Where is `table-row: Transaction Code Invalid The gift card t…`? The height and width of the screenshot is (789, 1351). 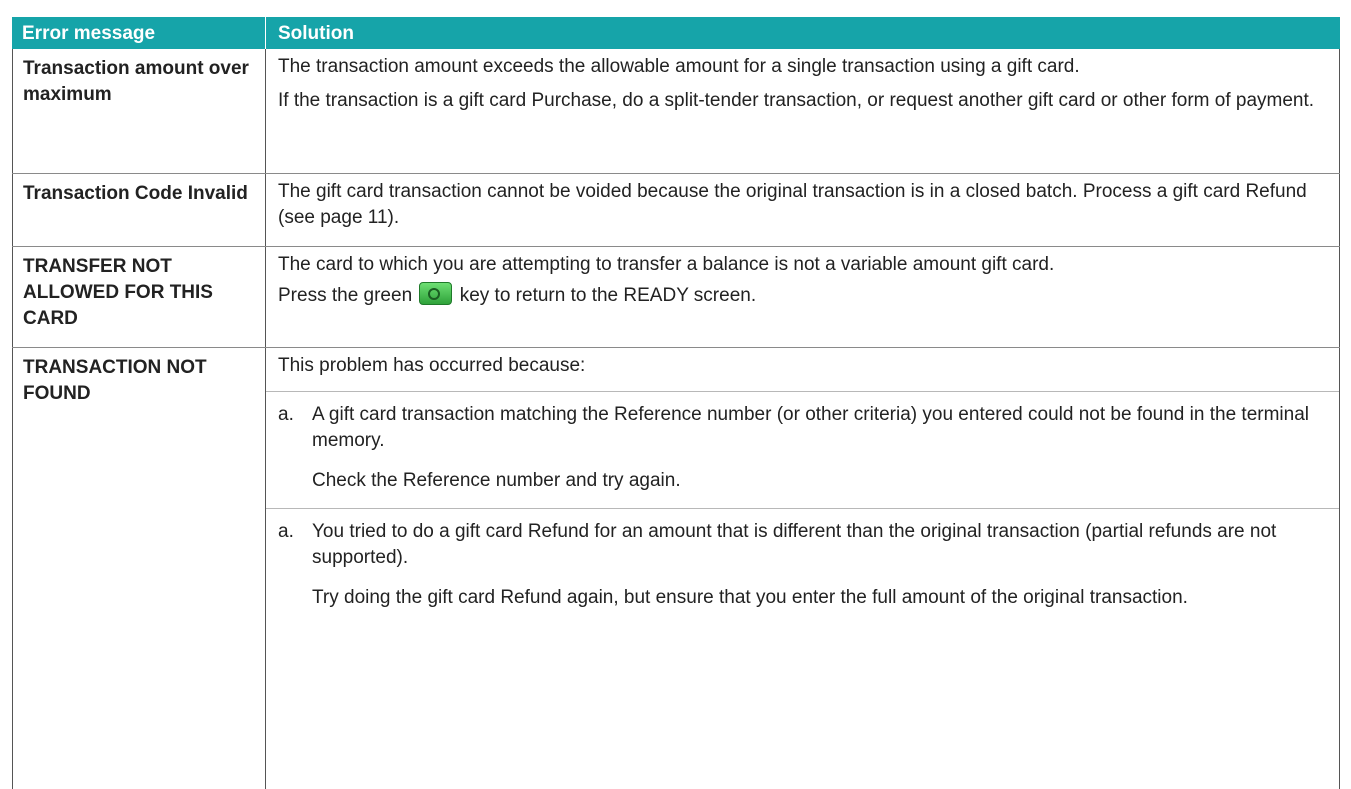
table-row: Transaction Code Invalid The gift card t… is located at coordinates (676, 210).